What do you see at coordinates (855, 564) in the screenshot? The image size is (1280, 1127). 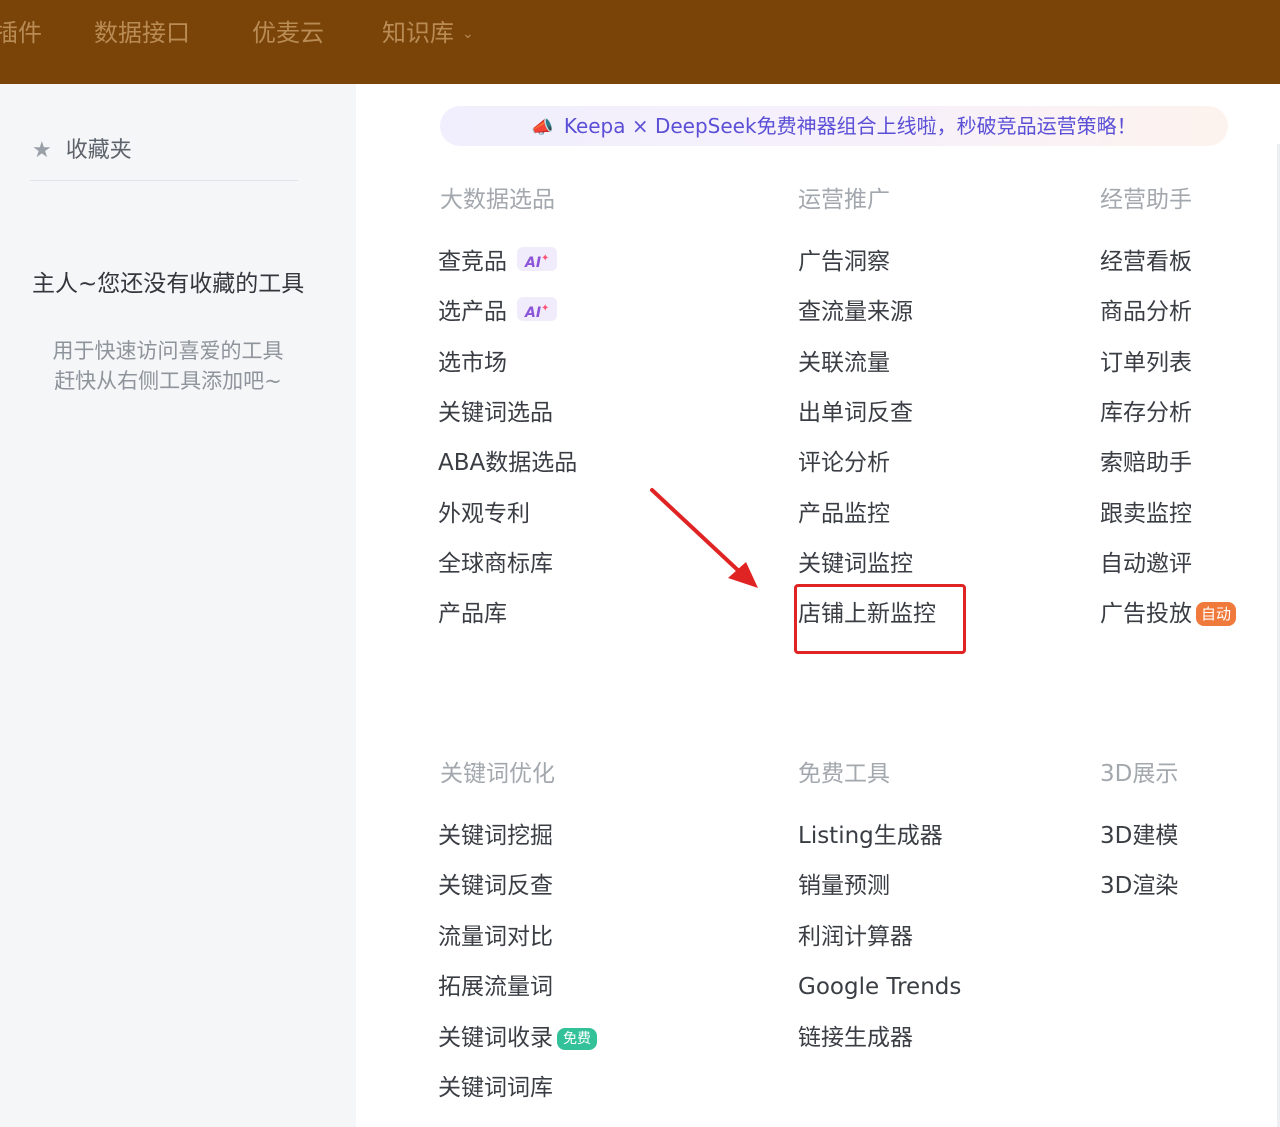 I see `tool-keyword-monitor: 关键词监控` at bounding box center [855, 564].